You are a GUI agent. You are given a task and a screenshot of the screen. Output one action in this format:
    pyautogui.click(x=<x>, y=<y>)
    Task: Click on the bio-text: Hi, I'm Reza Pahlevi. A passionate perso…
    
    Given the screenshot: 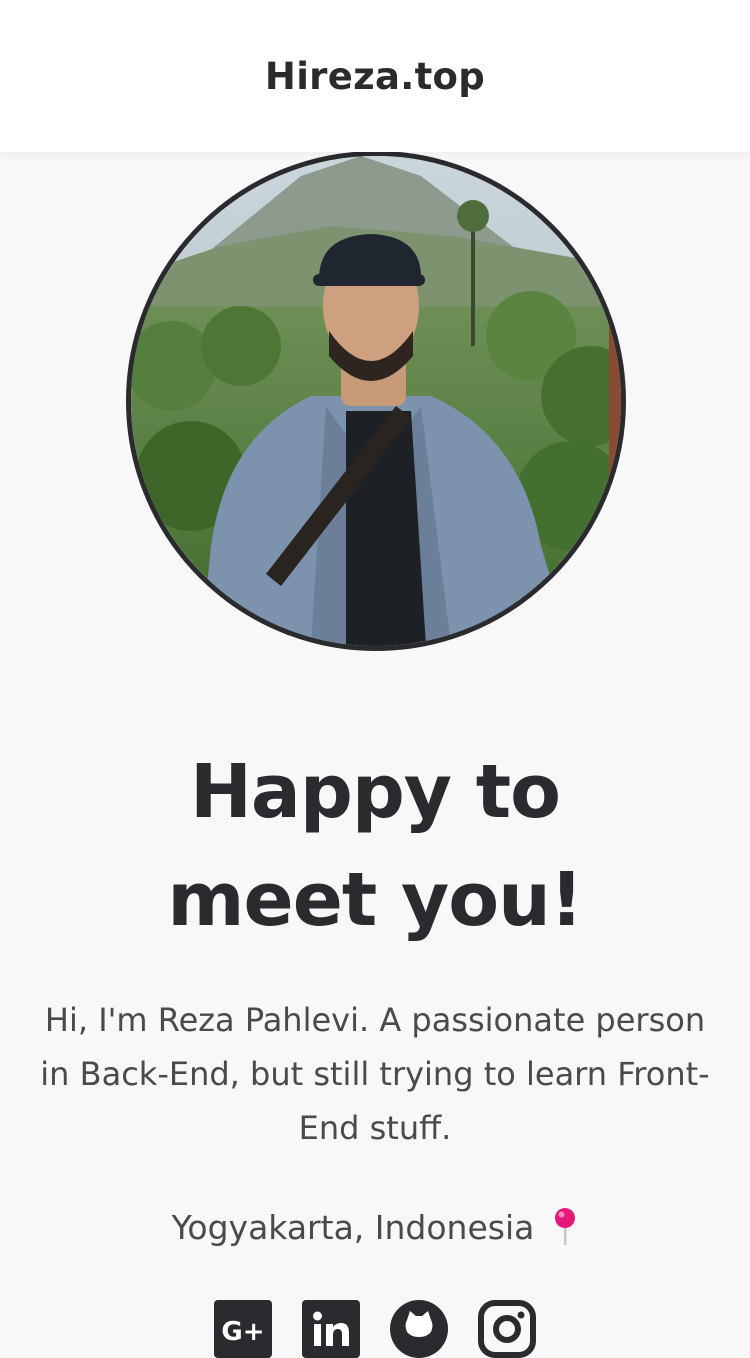 What is the action you would take?
    pyautogui.click(x=375, y=1074)
    